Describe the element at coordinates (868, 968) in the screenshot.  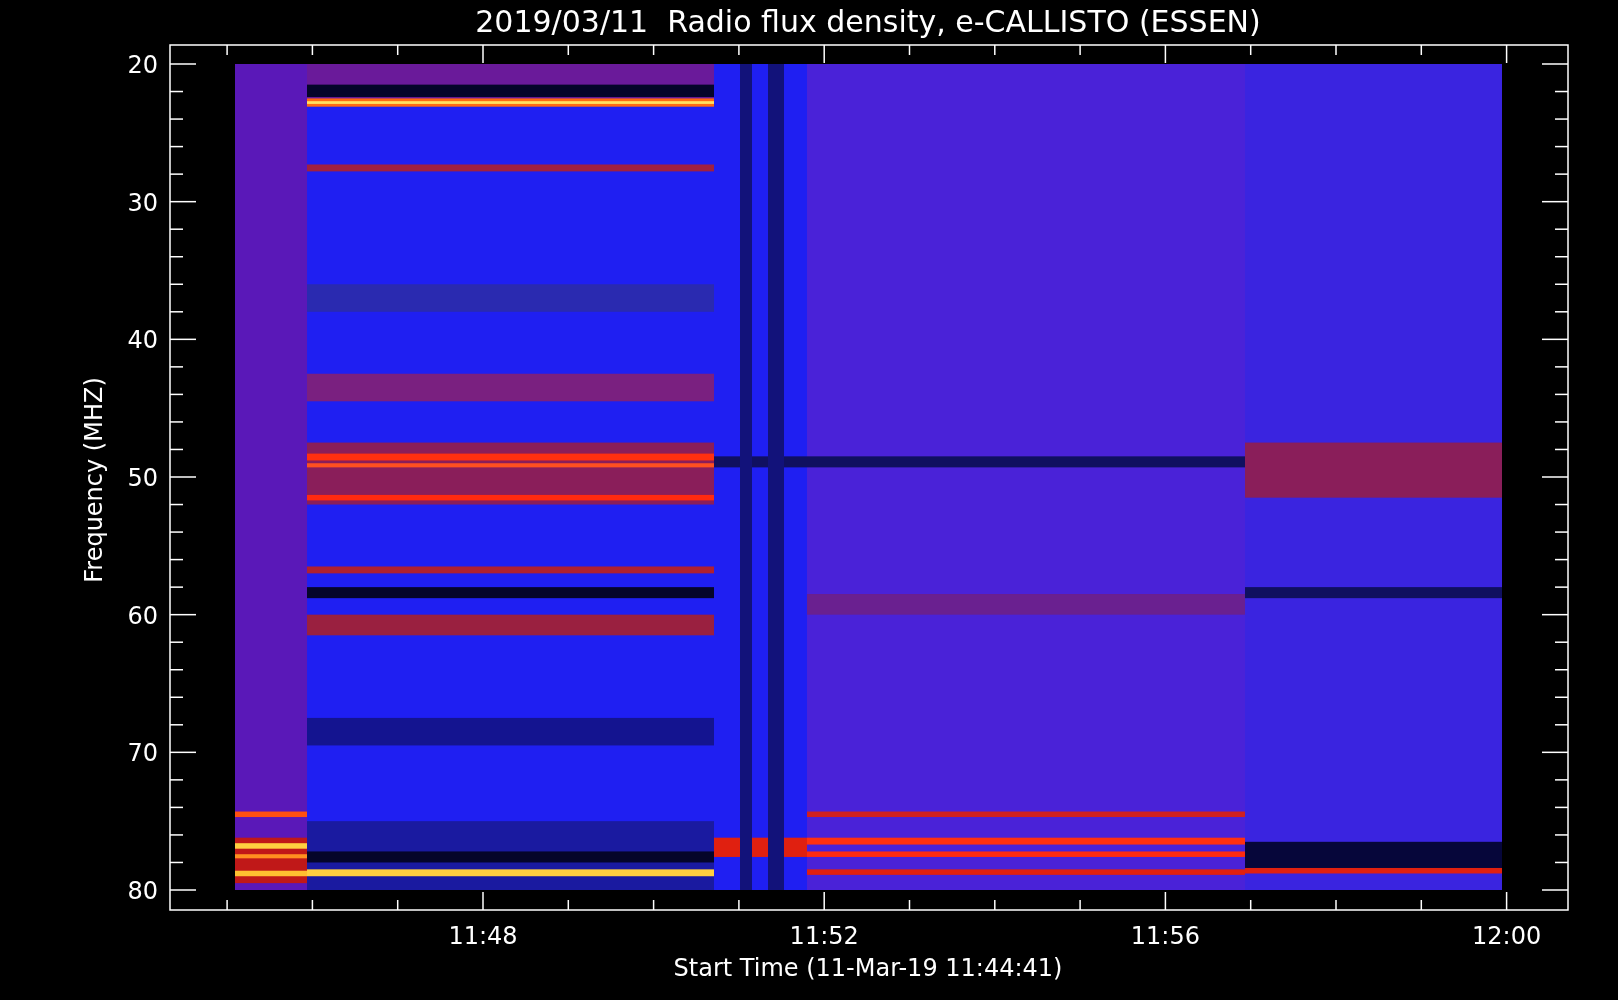
I see `x-axis-label: Start Time (11-Mar-19 11:44:41)` at that location.